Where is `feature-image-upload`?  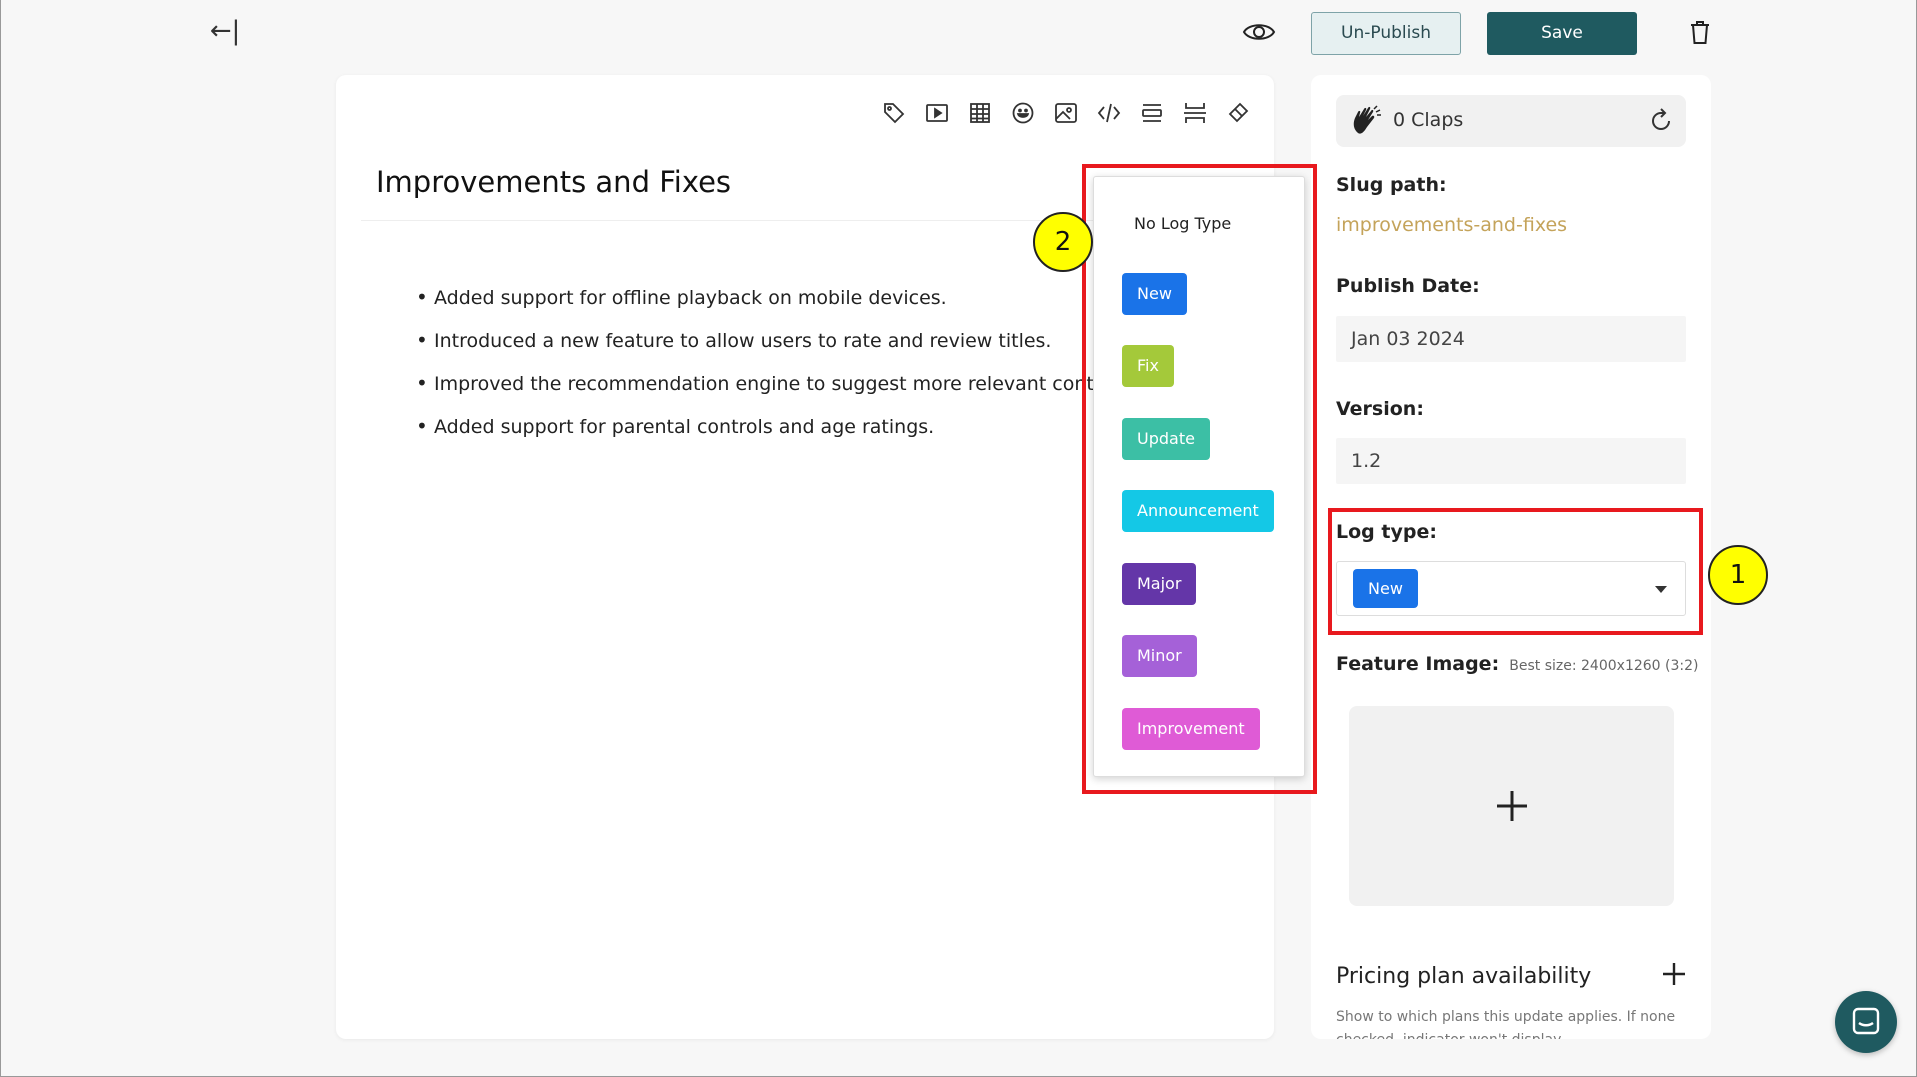 feature-image-upload is located at coordinates (1511, 806).